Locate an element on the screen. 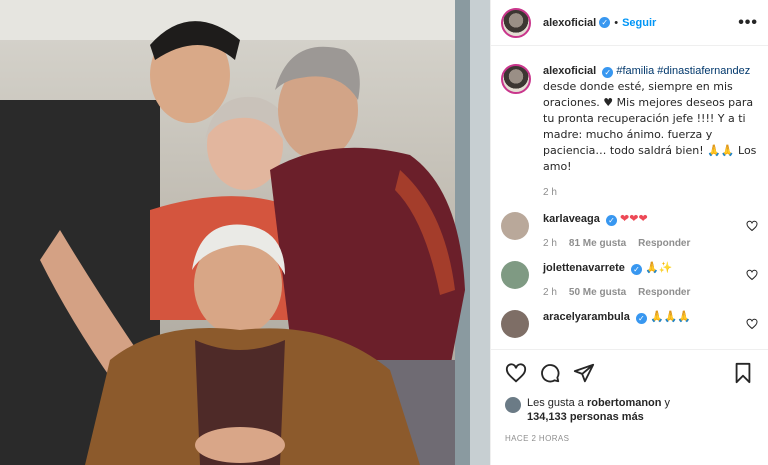  post-timestamp: HACE 2 HORAS is located at coordinates (537, 438).